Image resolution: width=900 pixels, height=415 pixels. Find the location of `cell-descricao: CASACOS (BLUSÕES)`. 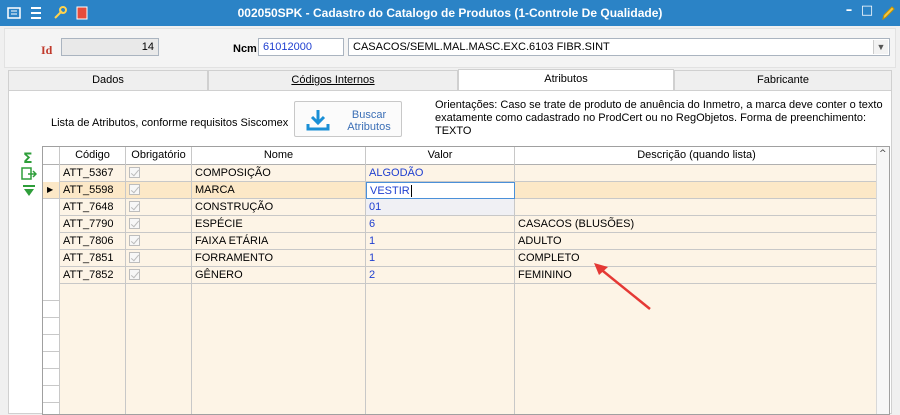

cell-descricao: CASACOS (BLUSÕES) is located at coordinates (696, 224).